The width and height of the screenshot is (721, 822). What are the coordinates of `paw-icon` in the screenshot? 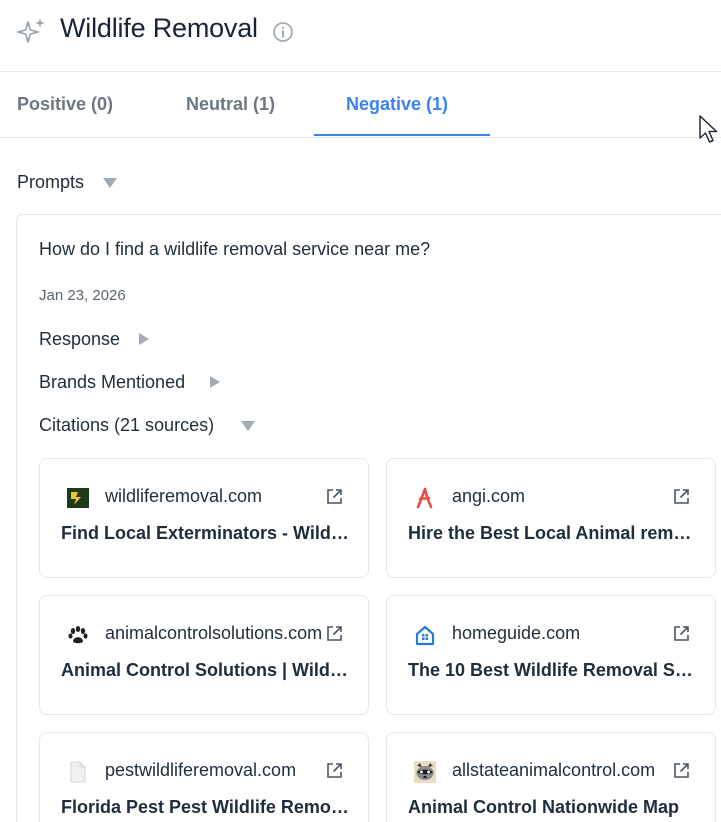 It's located at (78, 635).